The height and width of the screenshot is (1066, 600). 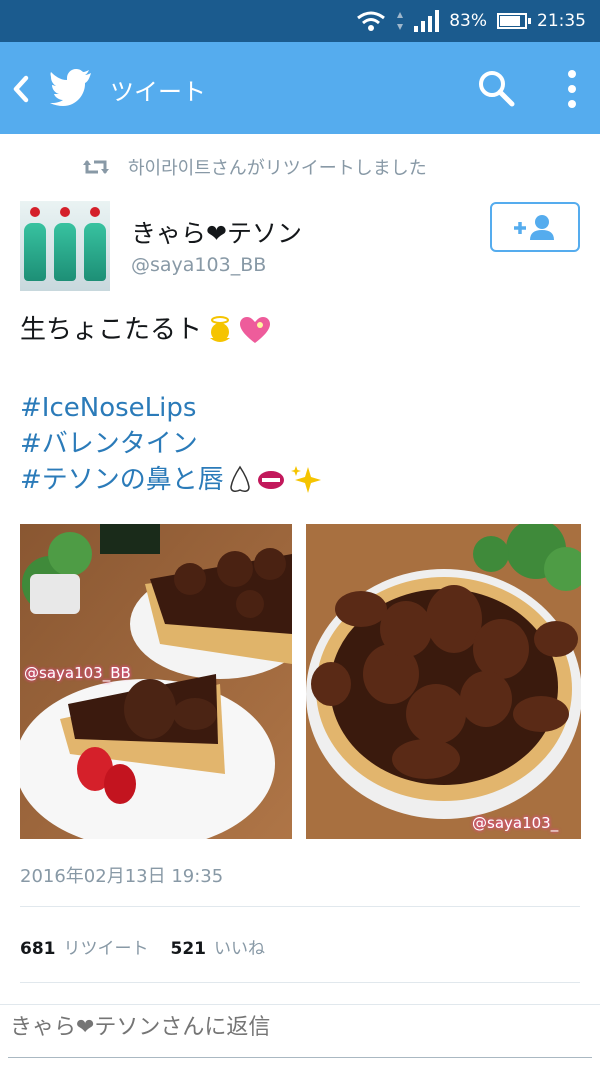 What do you see at coordinates (305, 479) in the screenshot?
I see `sparkles-emoji-icon` at bounding box center [305, 479].